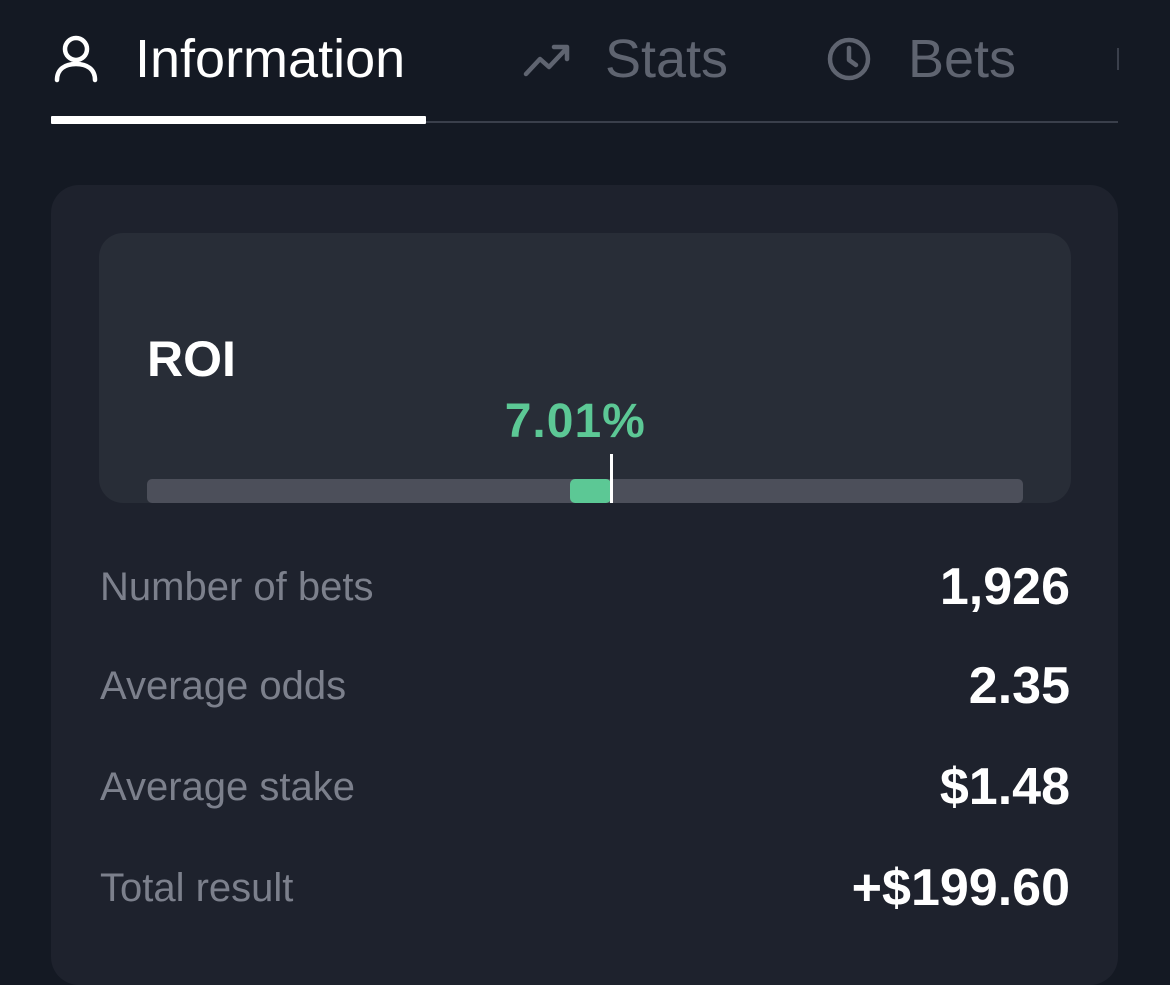 This screenshot has width=1170, height=985. What do you see at coordinates (1004, 787) in the screenshot?
I see `stat-value: $1.48` at bounding box center [1004, 787].